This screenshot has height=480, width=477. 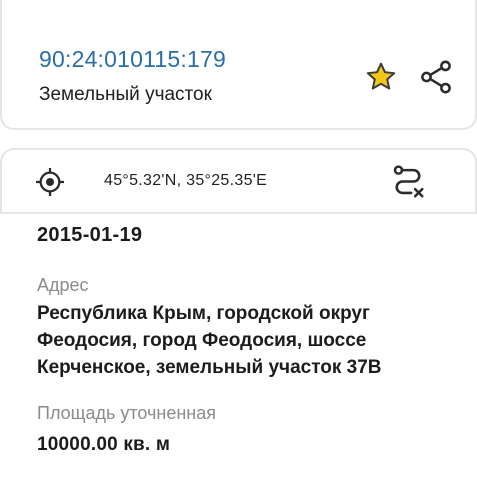 I want to click on registration-date: 2015-01-19, so click(x=90, y=235).